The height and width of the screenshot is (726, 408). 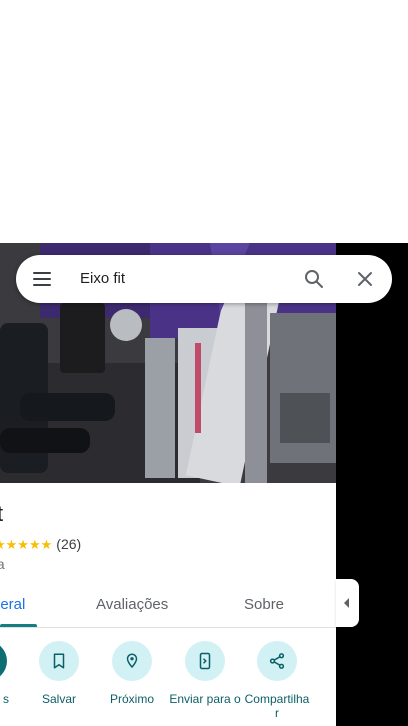 I want to click on share-label: Compartilha r, so click(x=277, y=706).